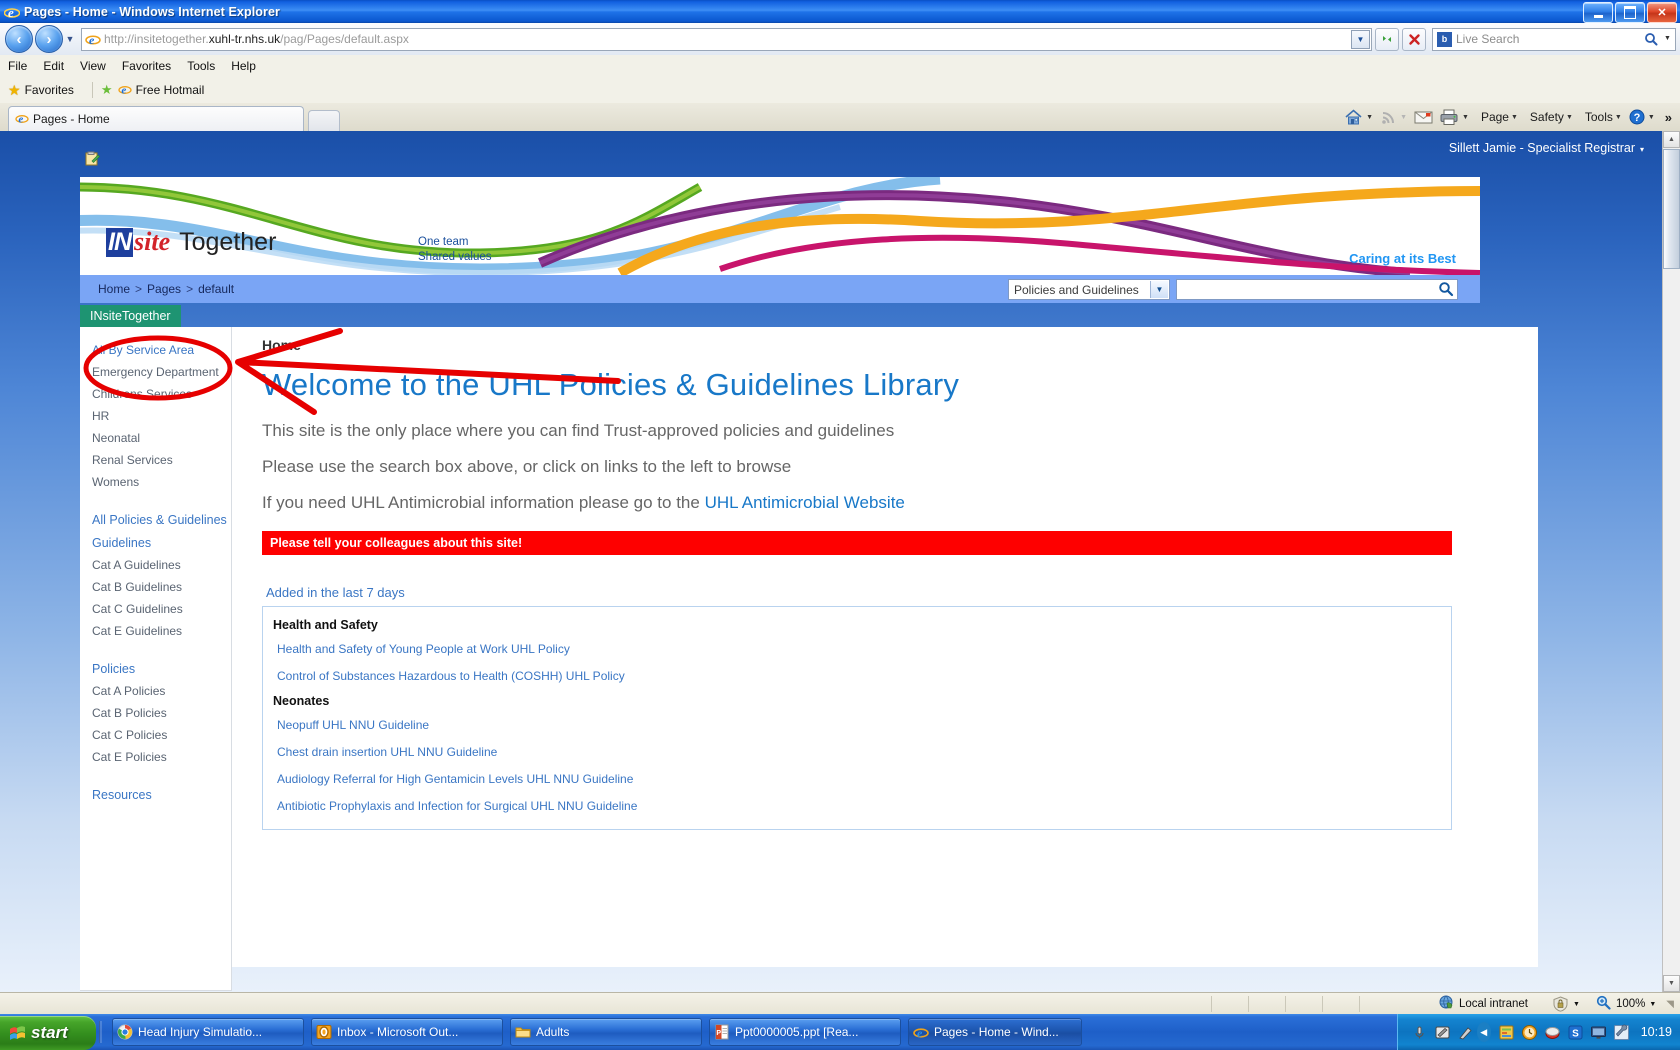 Image resolution: width=1680 pixels, height=1050 pixels. Describe the element at coordinates (1652, 1004) in the screenshot. I see `zoom-caret-icon: ▼` at that location.